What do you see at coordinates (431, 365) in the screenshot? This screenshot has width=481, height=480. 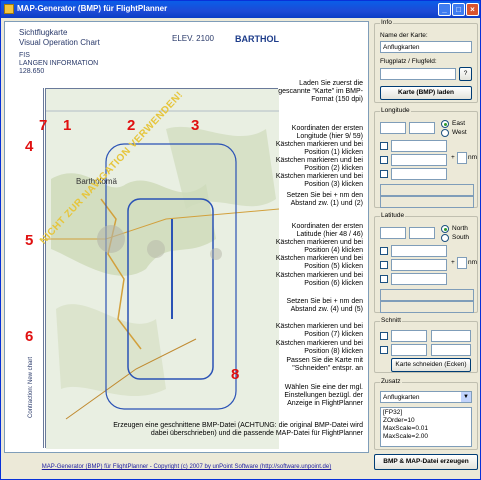 I see `cut-map-button: Karte schneiden (Ecken)` at bounding box center [431, 365].